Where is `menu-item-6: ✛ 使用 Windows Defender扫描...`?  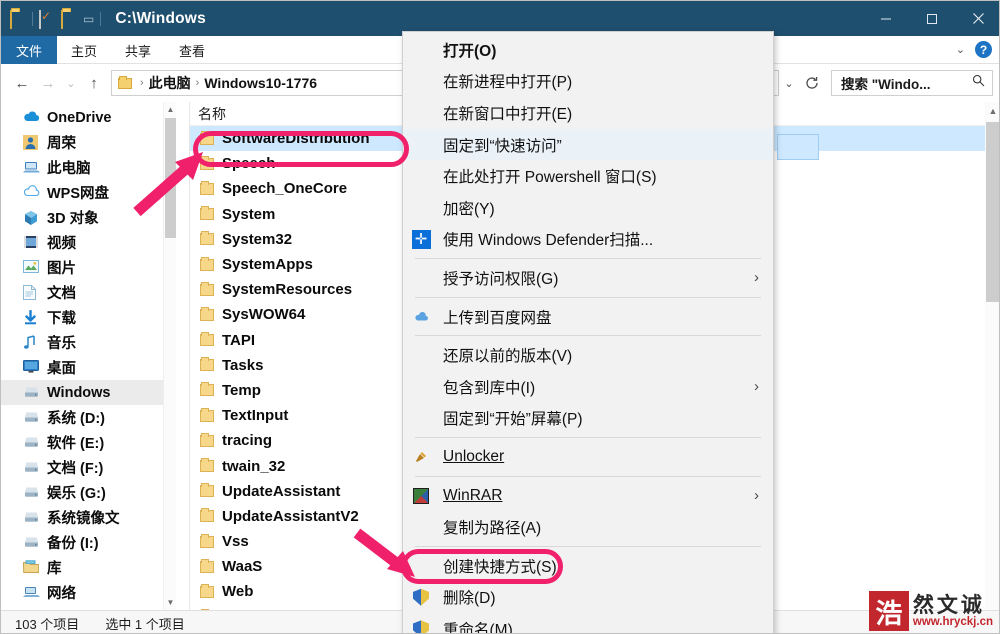
menu-item-6: ✛ 使用 Windows Defender扫描... is located at coordinates (588, 240).